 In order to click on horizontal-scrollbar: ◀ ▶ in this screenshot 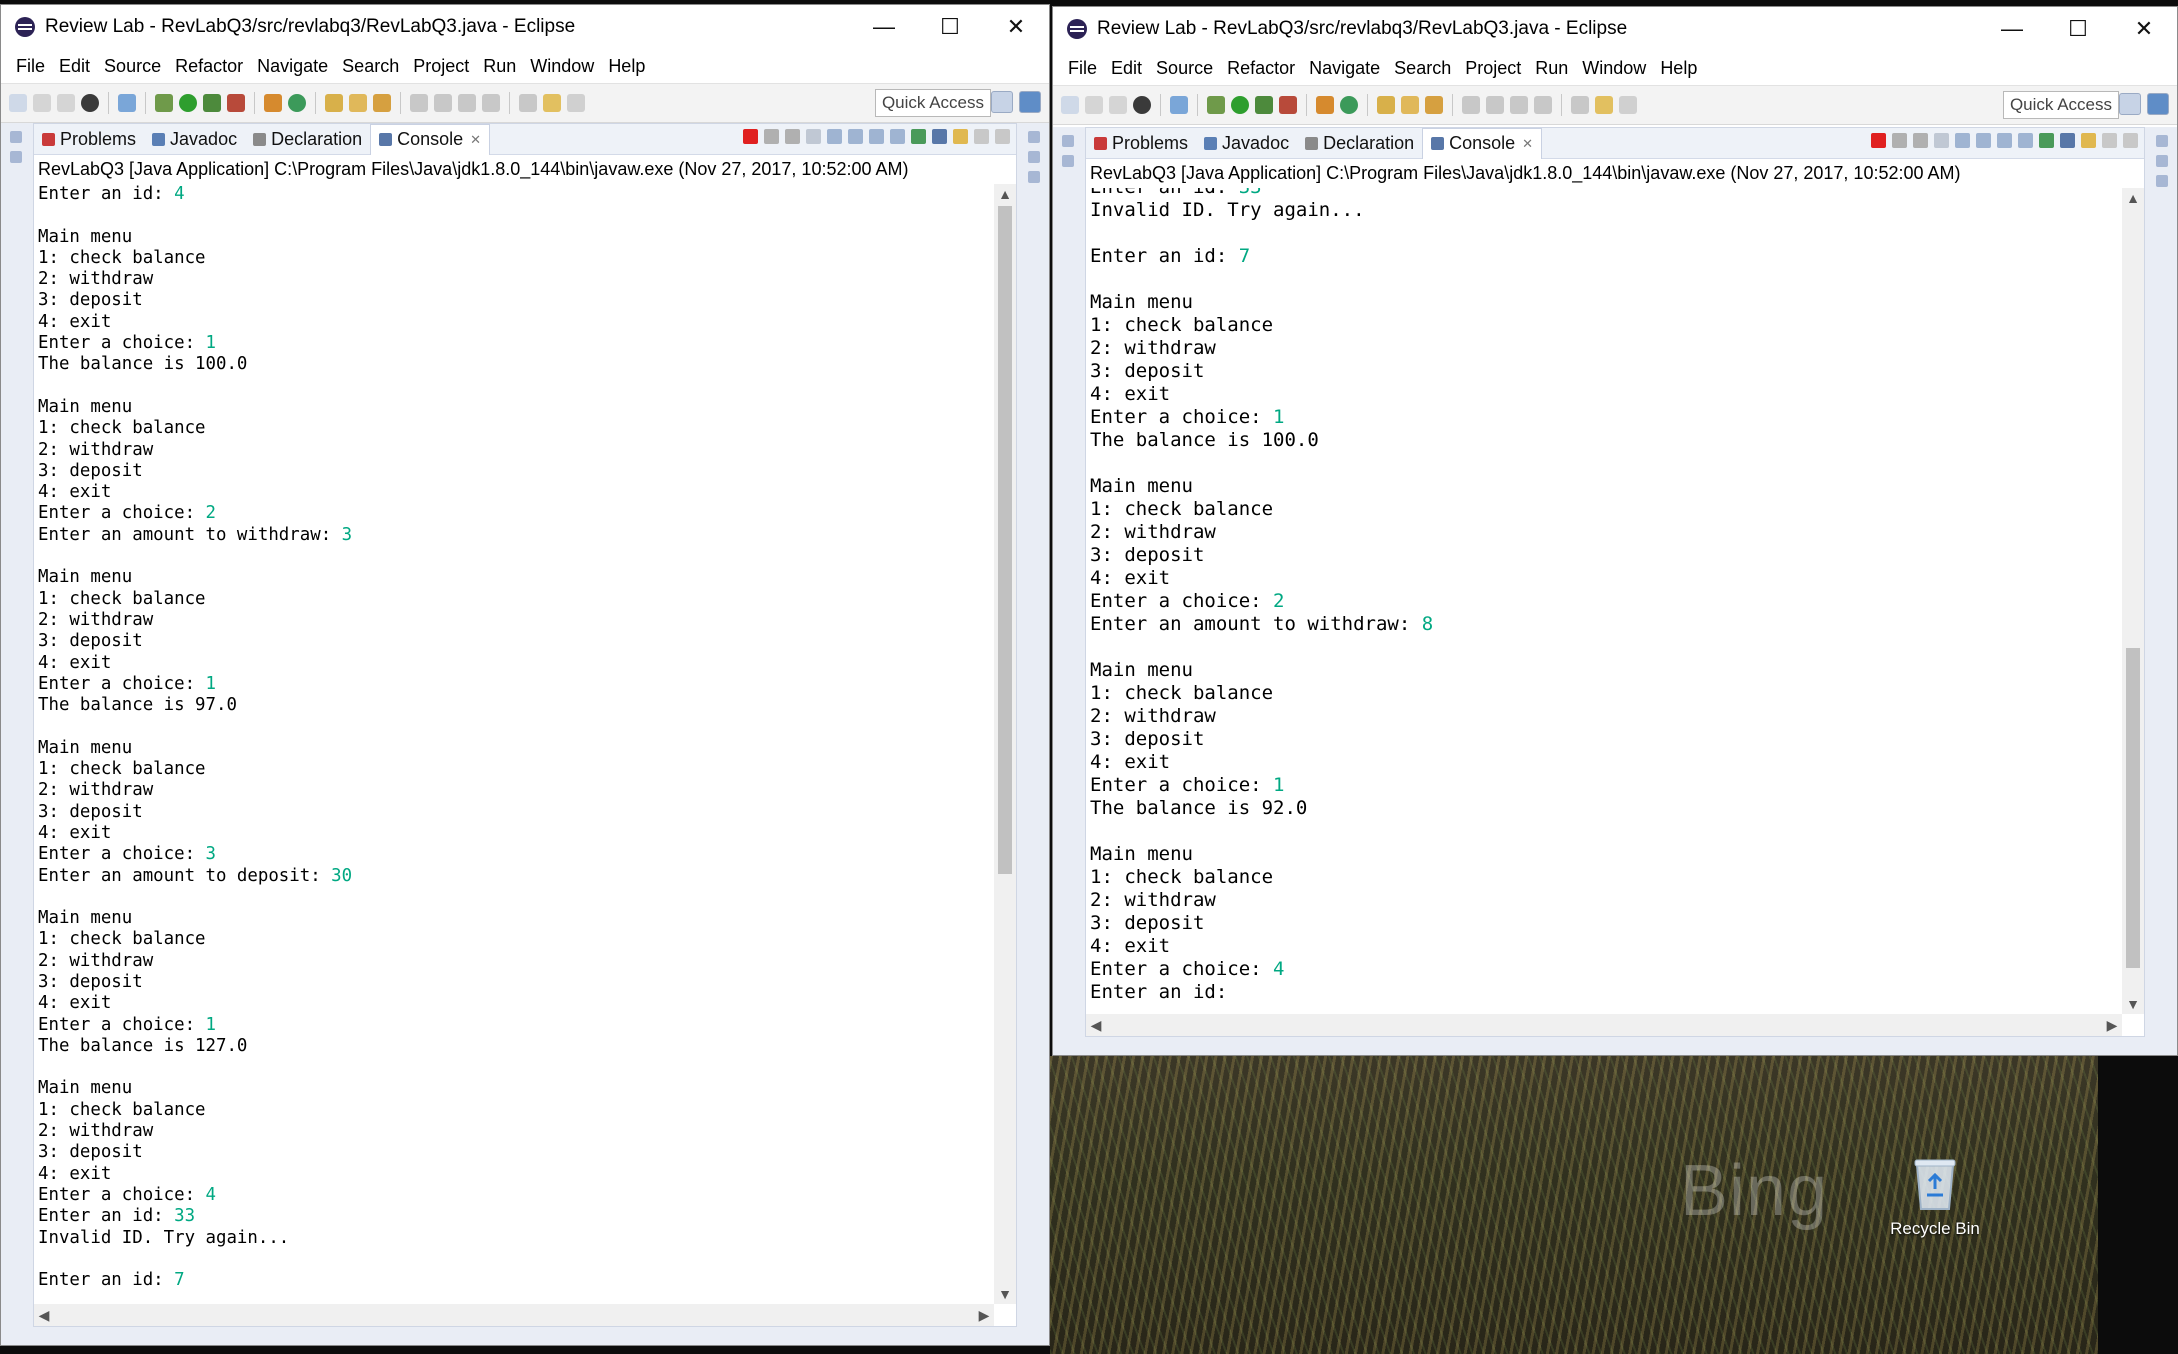, I will do `click(1604, 1025)`.